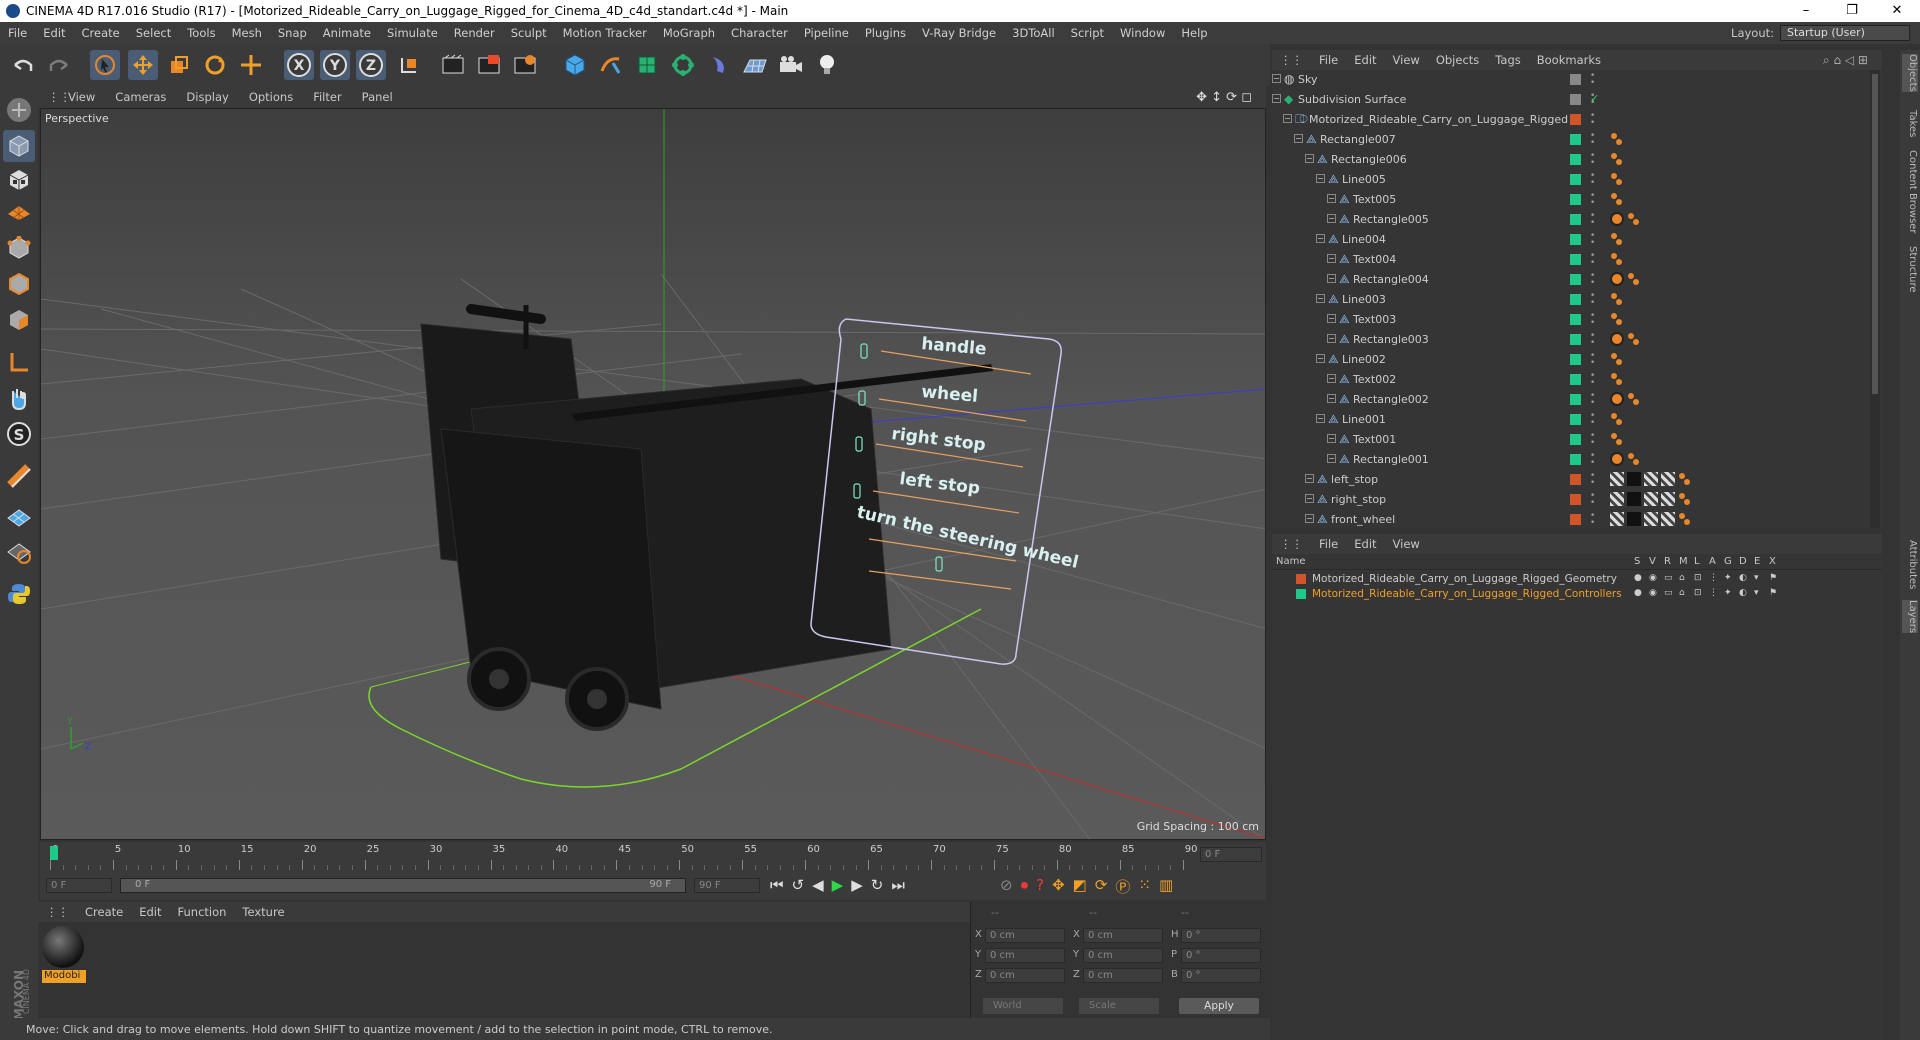 The image size is (1920, 1040). What do you see at coordinates (1577, 519) in the screenshot?
I see `object-row: − ⟁ front_wheel • •` at bounding box center [1577, 519].